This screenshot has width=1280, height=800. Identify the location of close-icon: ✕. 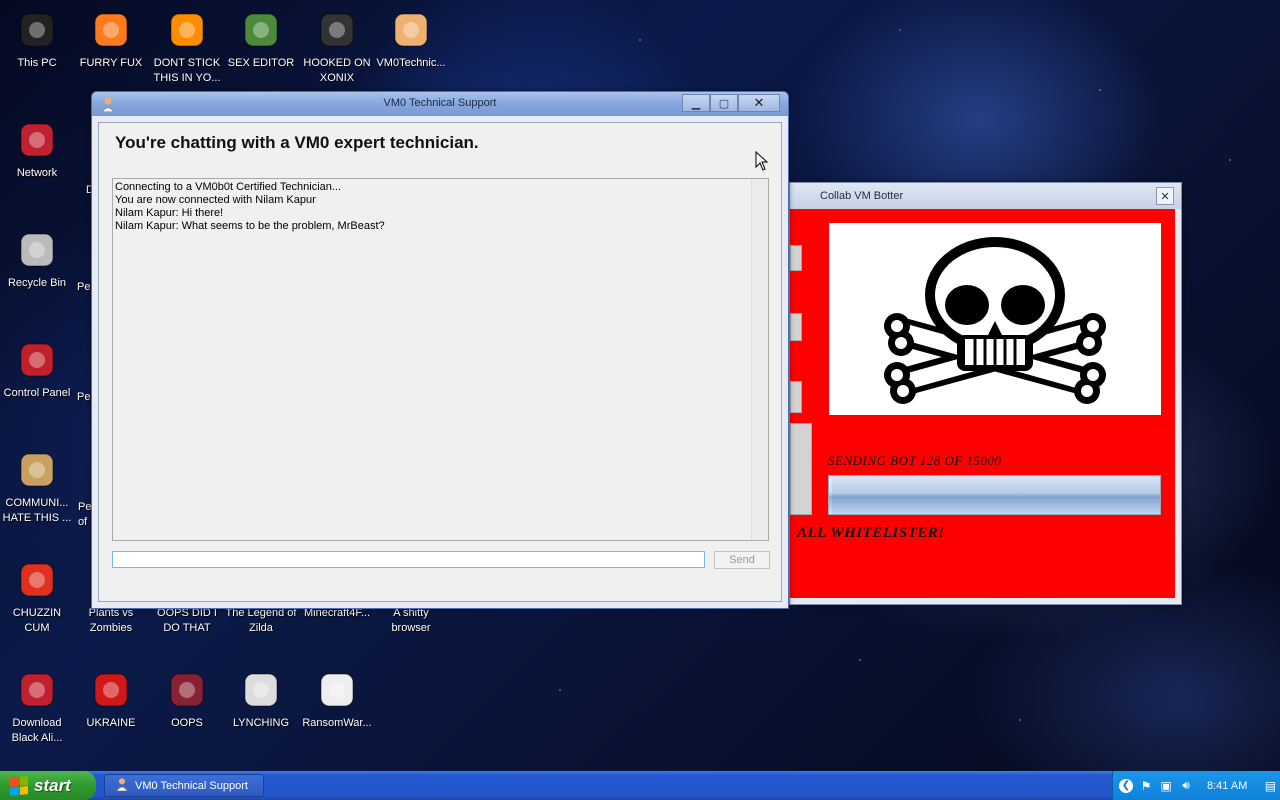
(759, 103).